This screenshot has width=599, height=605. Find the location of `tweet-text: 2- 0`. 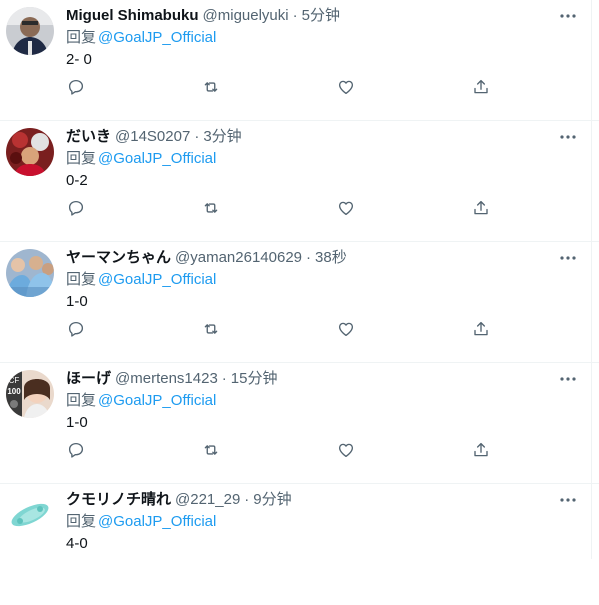

tweet-text: 2- 0 is located at coordinates (79, 59).